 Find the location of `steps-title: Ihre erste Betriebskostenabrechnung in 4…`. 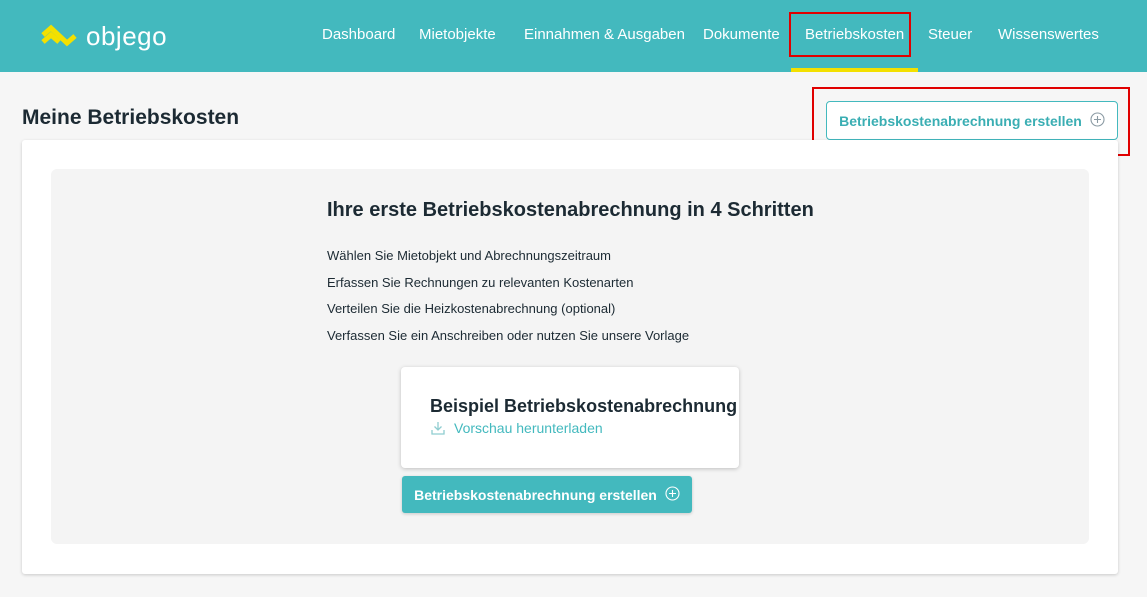

steps-title: Ihre erste Betriebskostenabrechnung in 4… is located at coordinates (570, 210).